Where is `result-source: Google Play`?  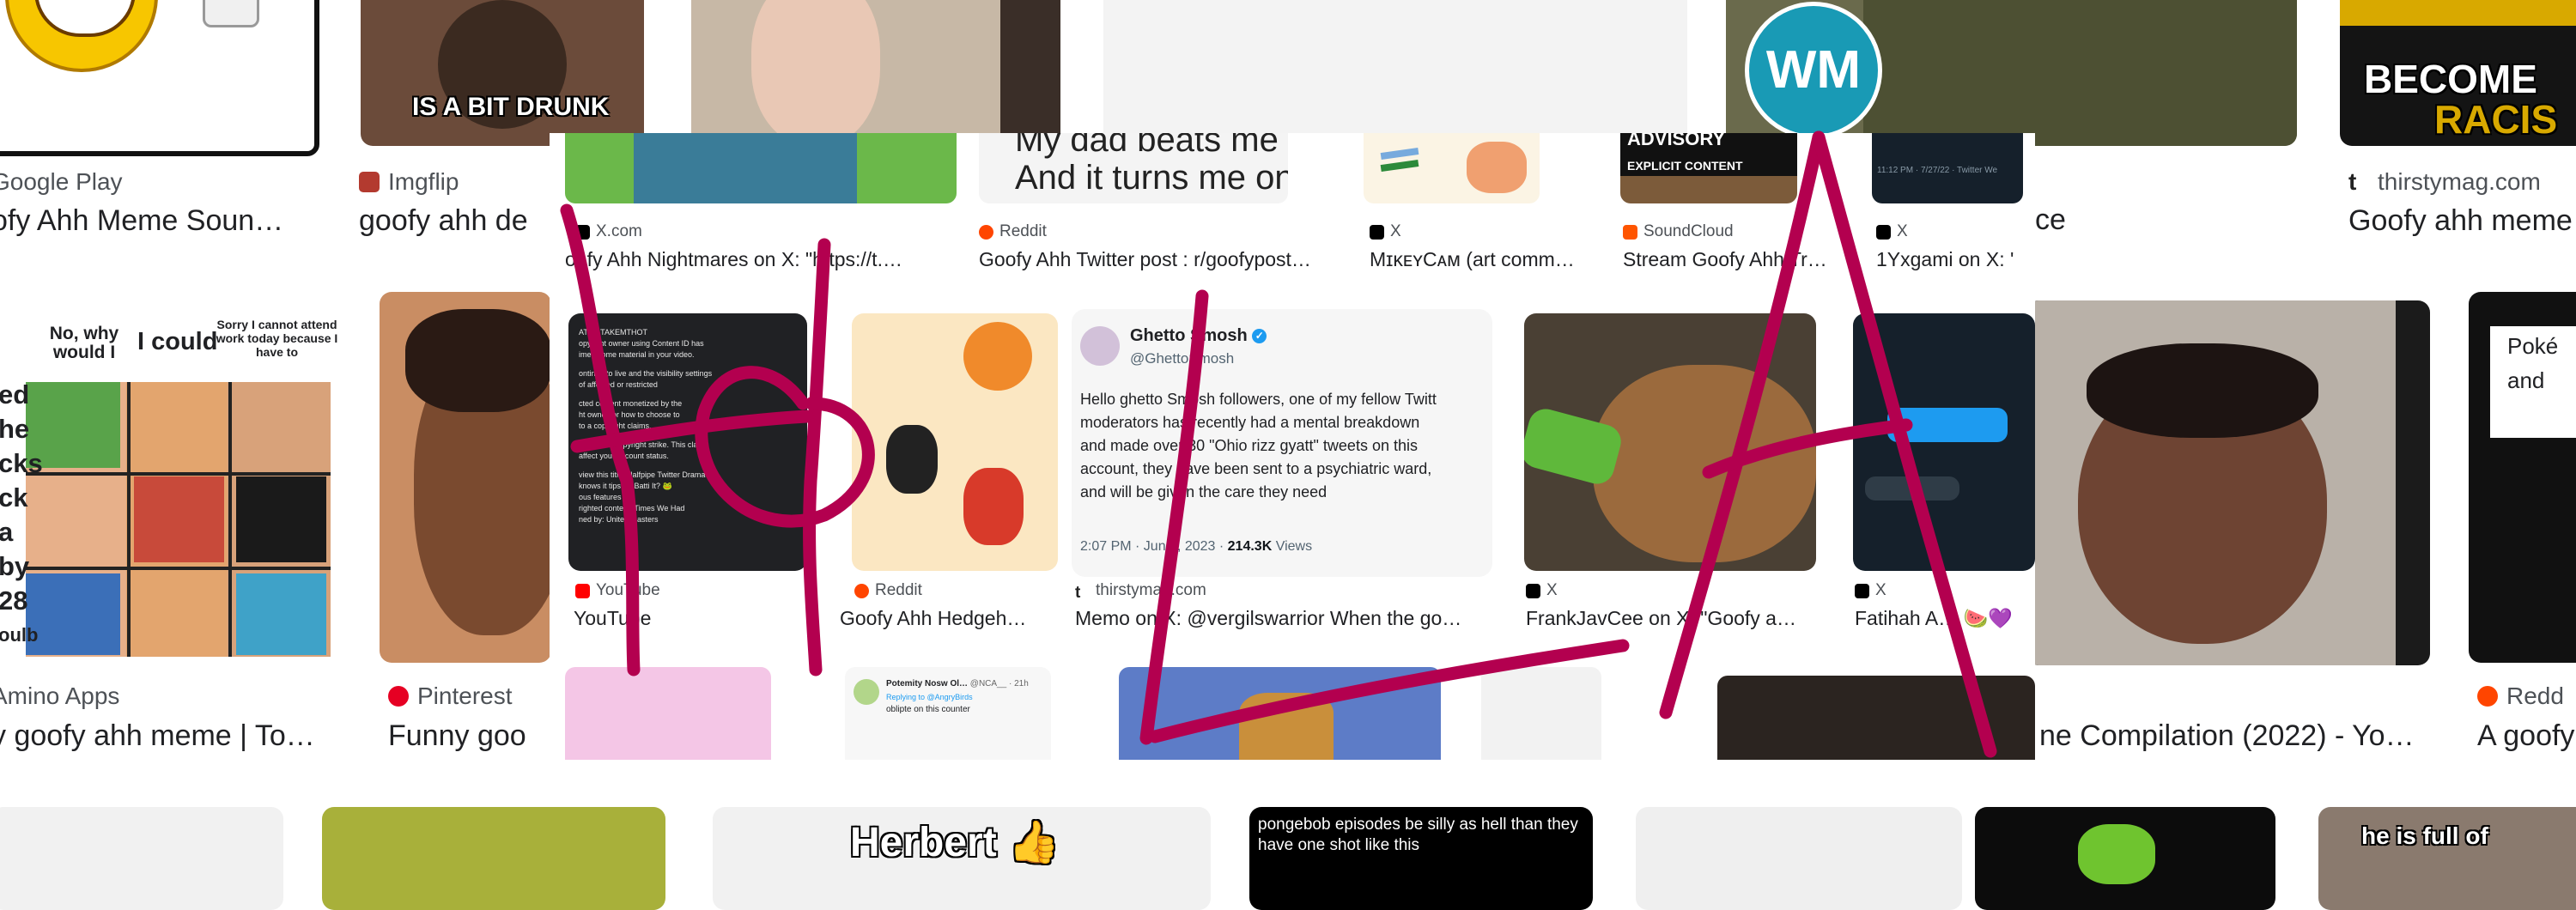 result-source: Google Play is located at coordinates (61, 182).